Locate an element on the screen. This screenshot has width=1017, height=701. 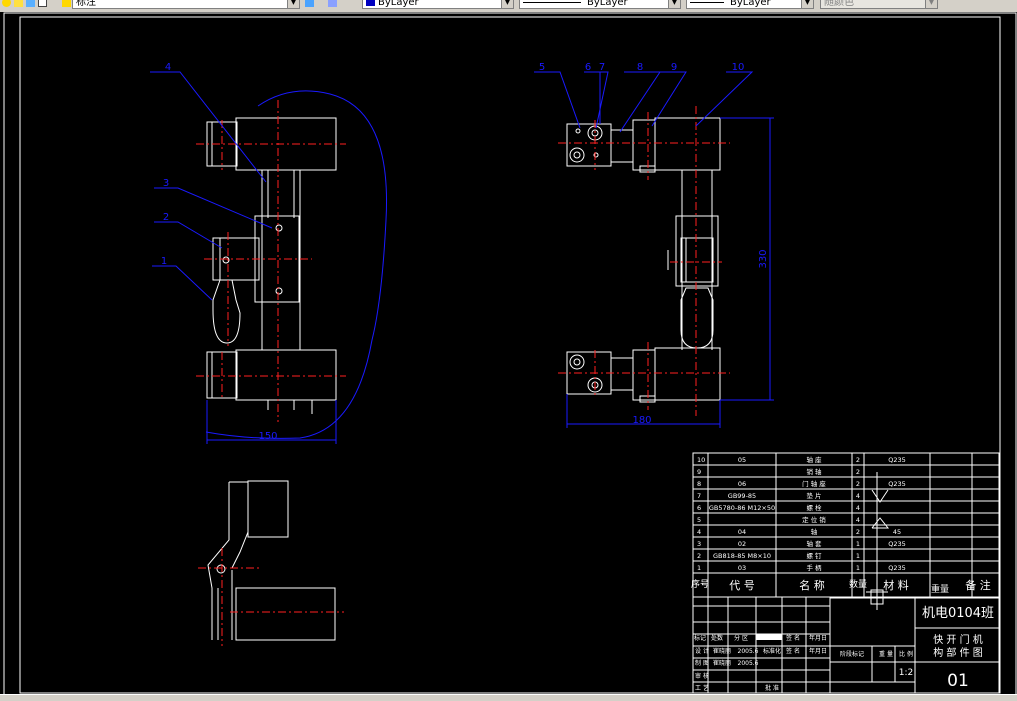
parts-cell-code: 06 is located at coordinates (742, 484).